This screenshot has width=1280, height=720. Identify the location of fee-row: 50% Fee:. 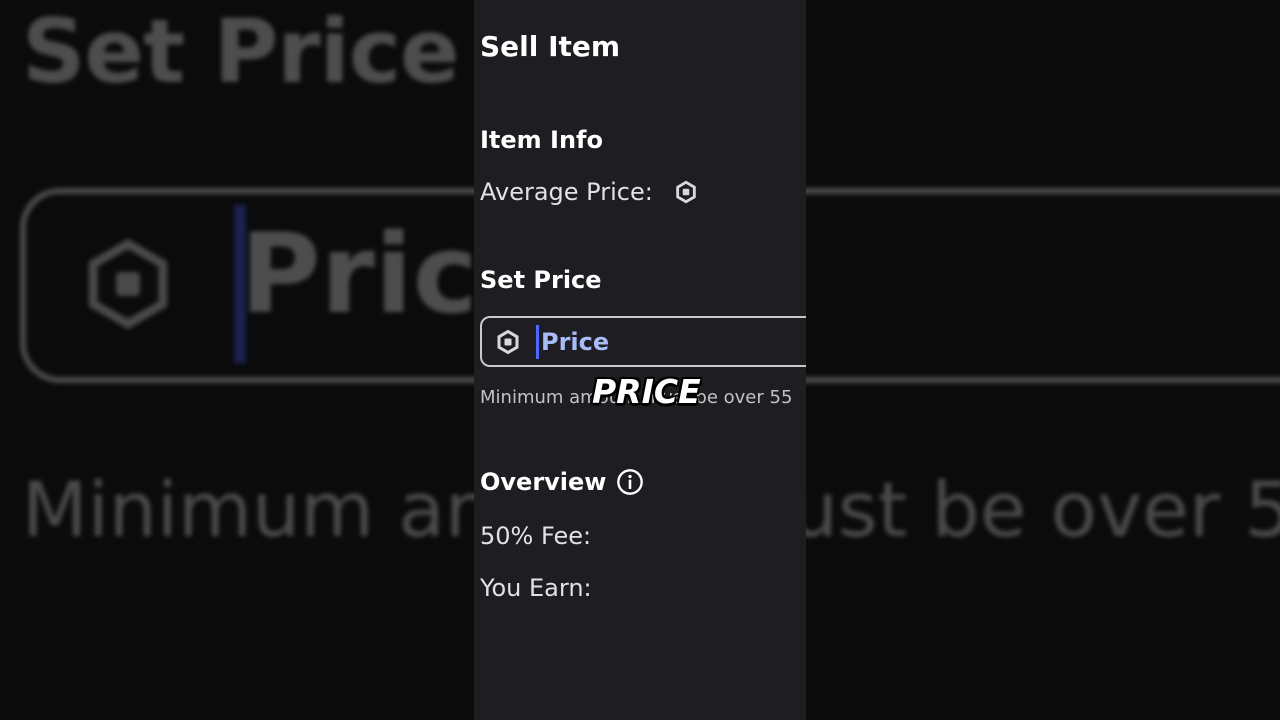
(535, 536).